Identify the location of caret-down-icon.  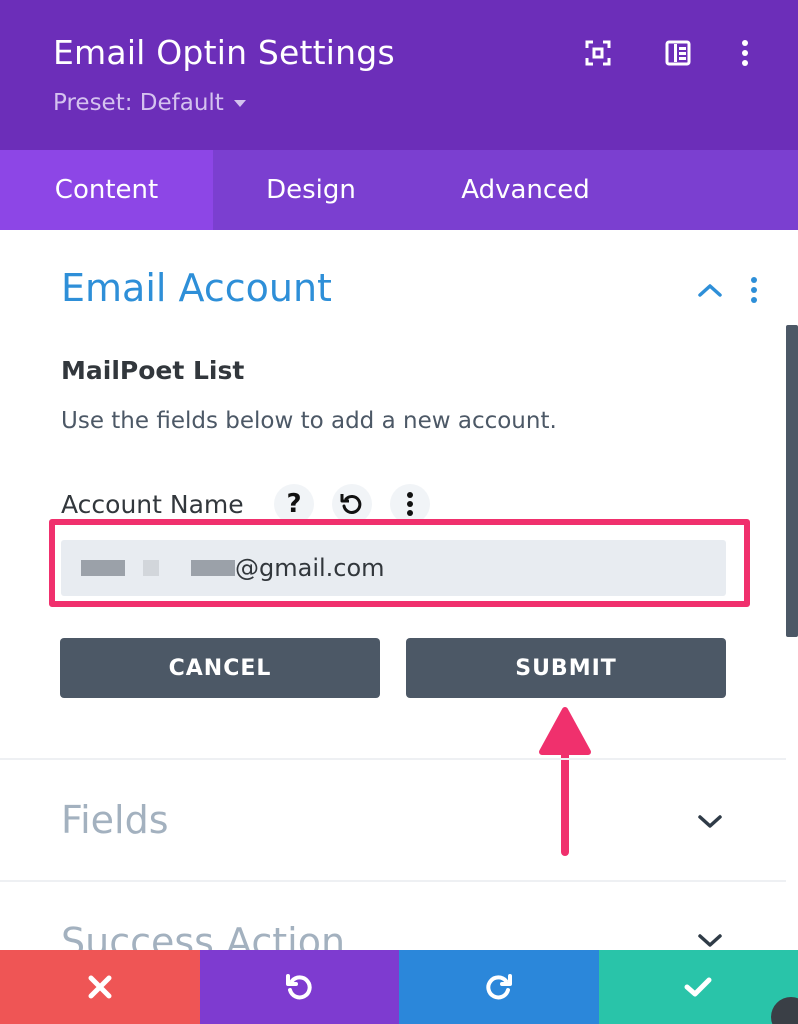
(239, 103).